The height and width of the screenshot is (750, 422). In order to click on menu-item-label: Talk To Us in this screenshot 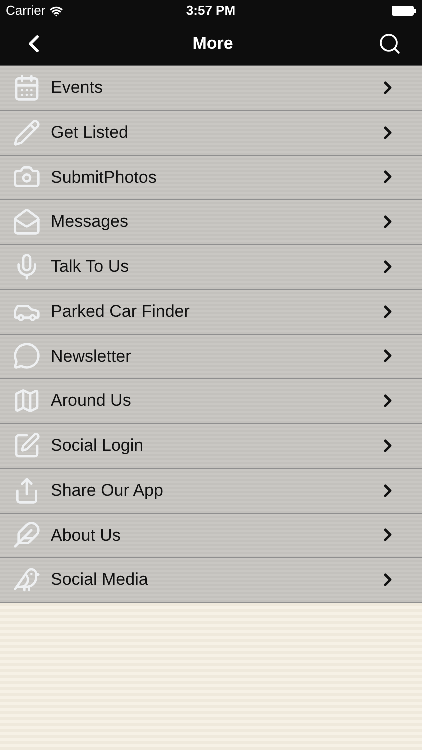, I will do `click(90, 267)`.